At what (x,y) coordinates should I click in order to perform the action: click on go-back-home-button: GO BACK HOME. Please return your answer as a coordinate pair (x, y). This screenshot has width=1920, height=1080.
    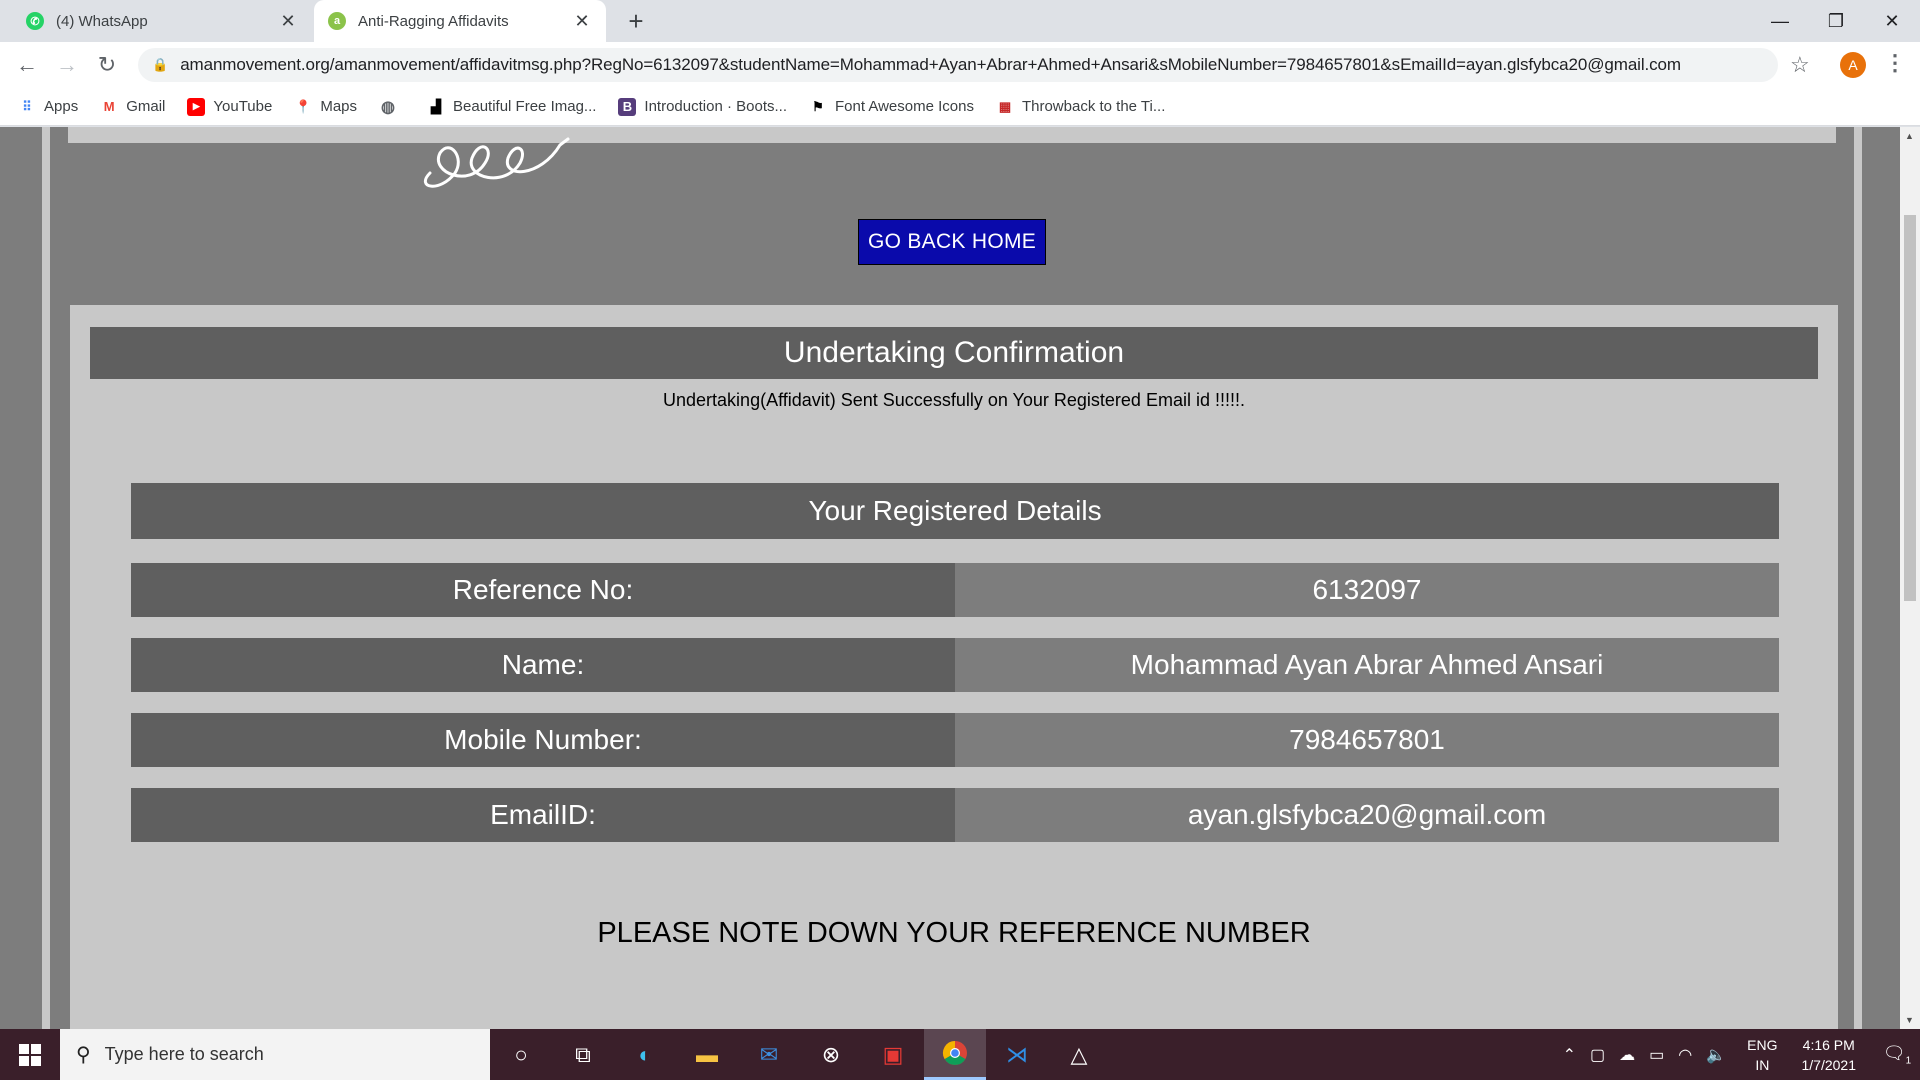
    Looking at the image, I should click on (952, 242).